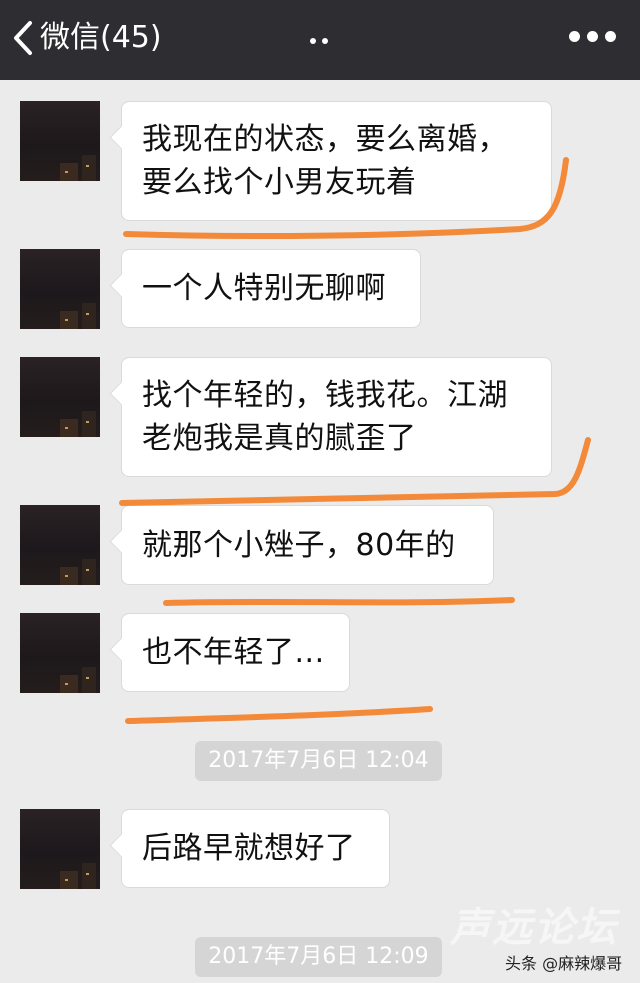  I want to click on message-bubble: 我现在的状态，要么离婚， 要么找个小男友玩着, so click(336, 161).